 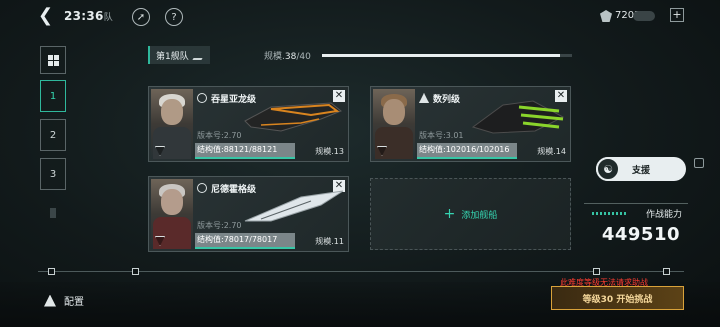 What do you see at coordinates (53, 174) in the screenshot?
I see `fleet-tab-3: 3` at bounding box center [53, 174].